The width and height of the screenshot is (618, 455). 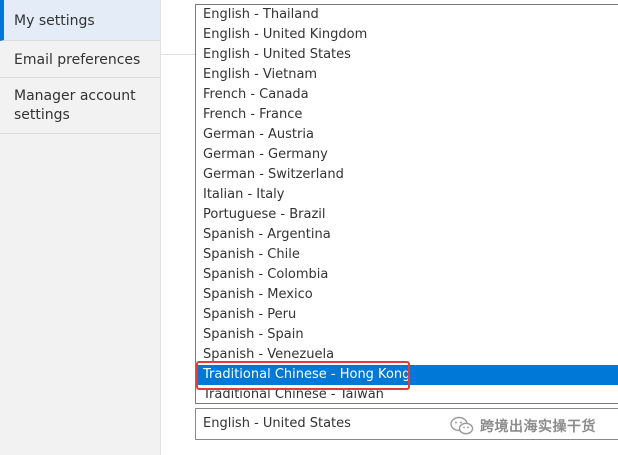 What do you see at coordinates (407, 55) in the screenshot?
I see `dropdown-option: English - United States` at bounding box center [407, 55].